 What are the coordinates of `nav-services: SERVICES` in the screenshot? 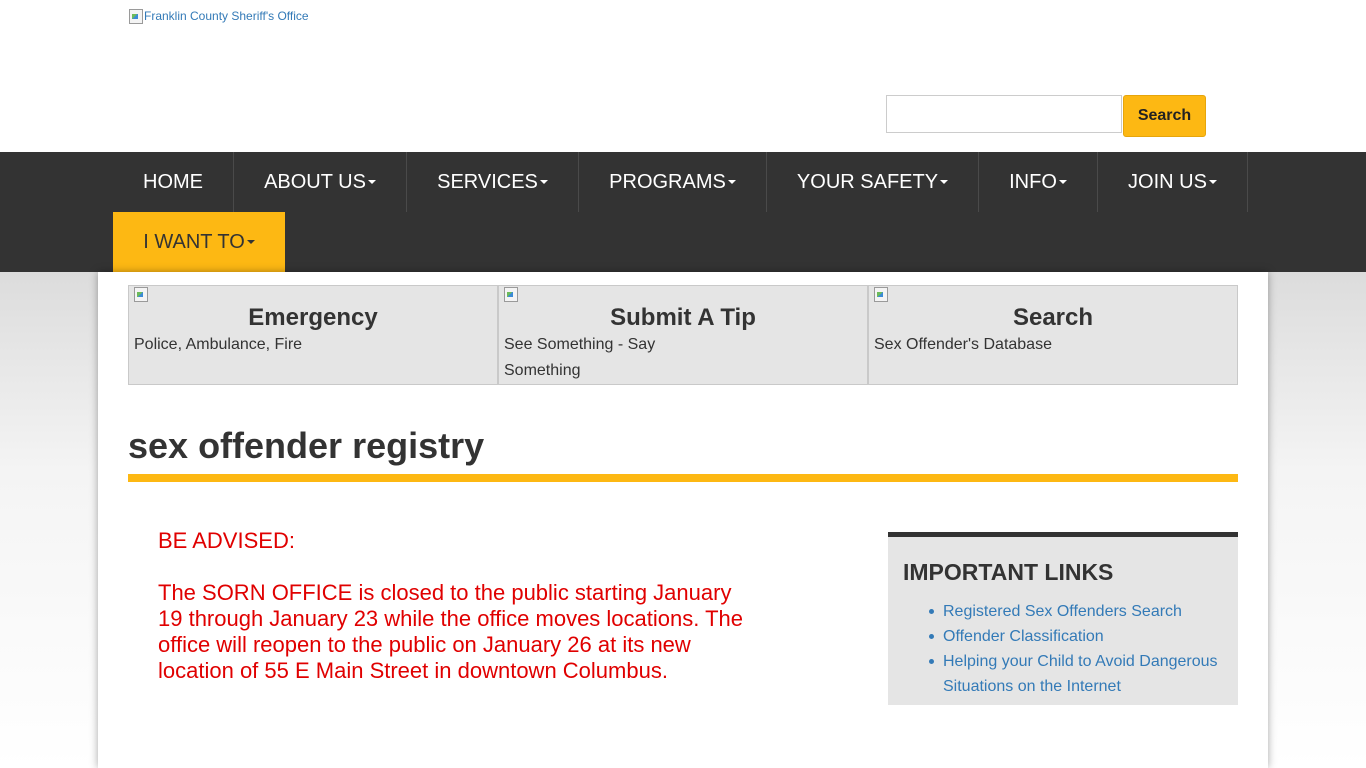 It's located at (493, 182).